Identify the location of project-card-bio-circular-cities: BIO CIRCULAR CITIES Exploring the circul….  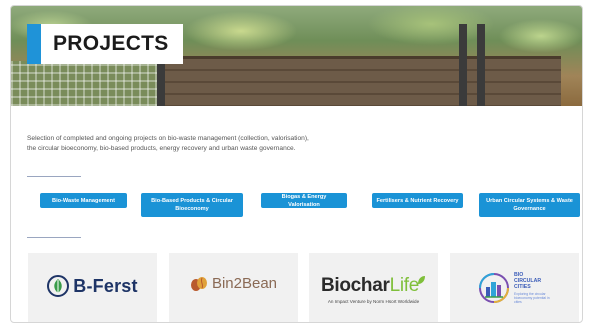
(514, 287).